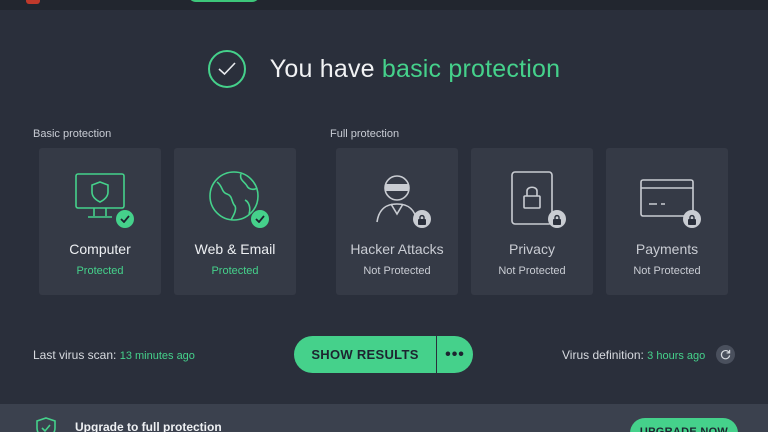 The image size is (768, 432). I want to click on protection-status-header: You have basic protection, so click(384, 69).